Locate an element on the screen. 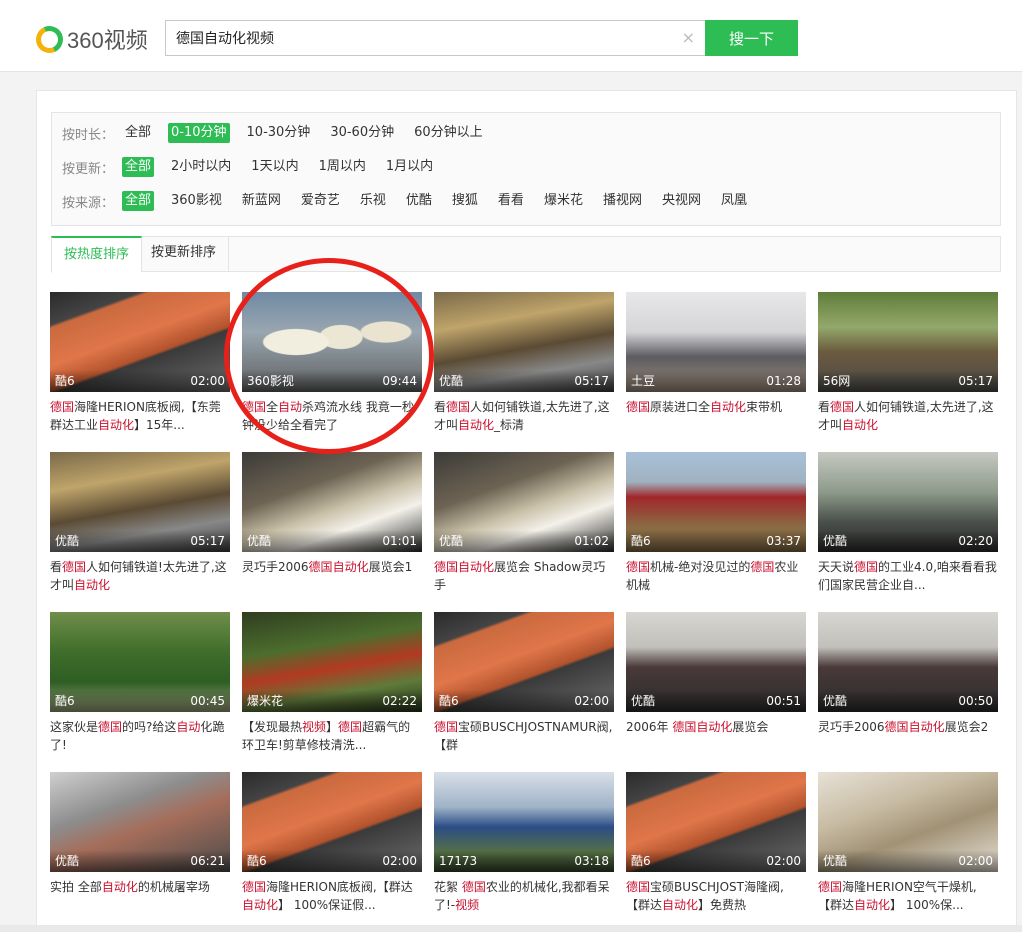  filter-option: 新蓝网 is located at coordinates (261, 201).